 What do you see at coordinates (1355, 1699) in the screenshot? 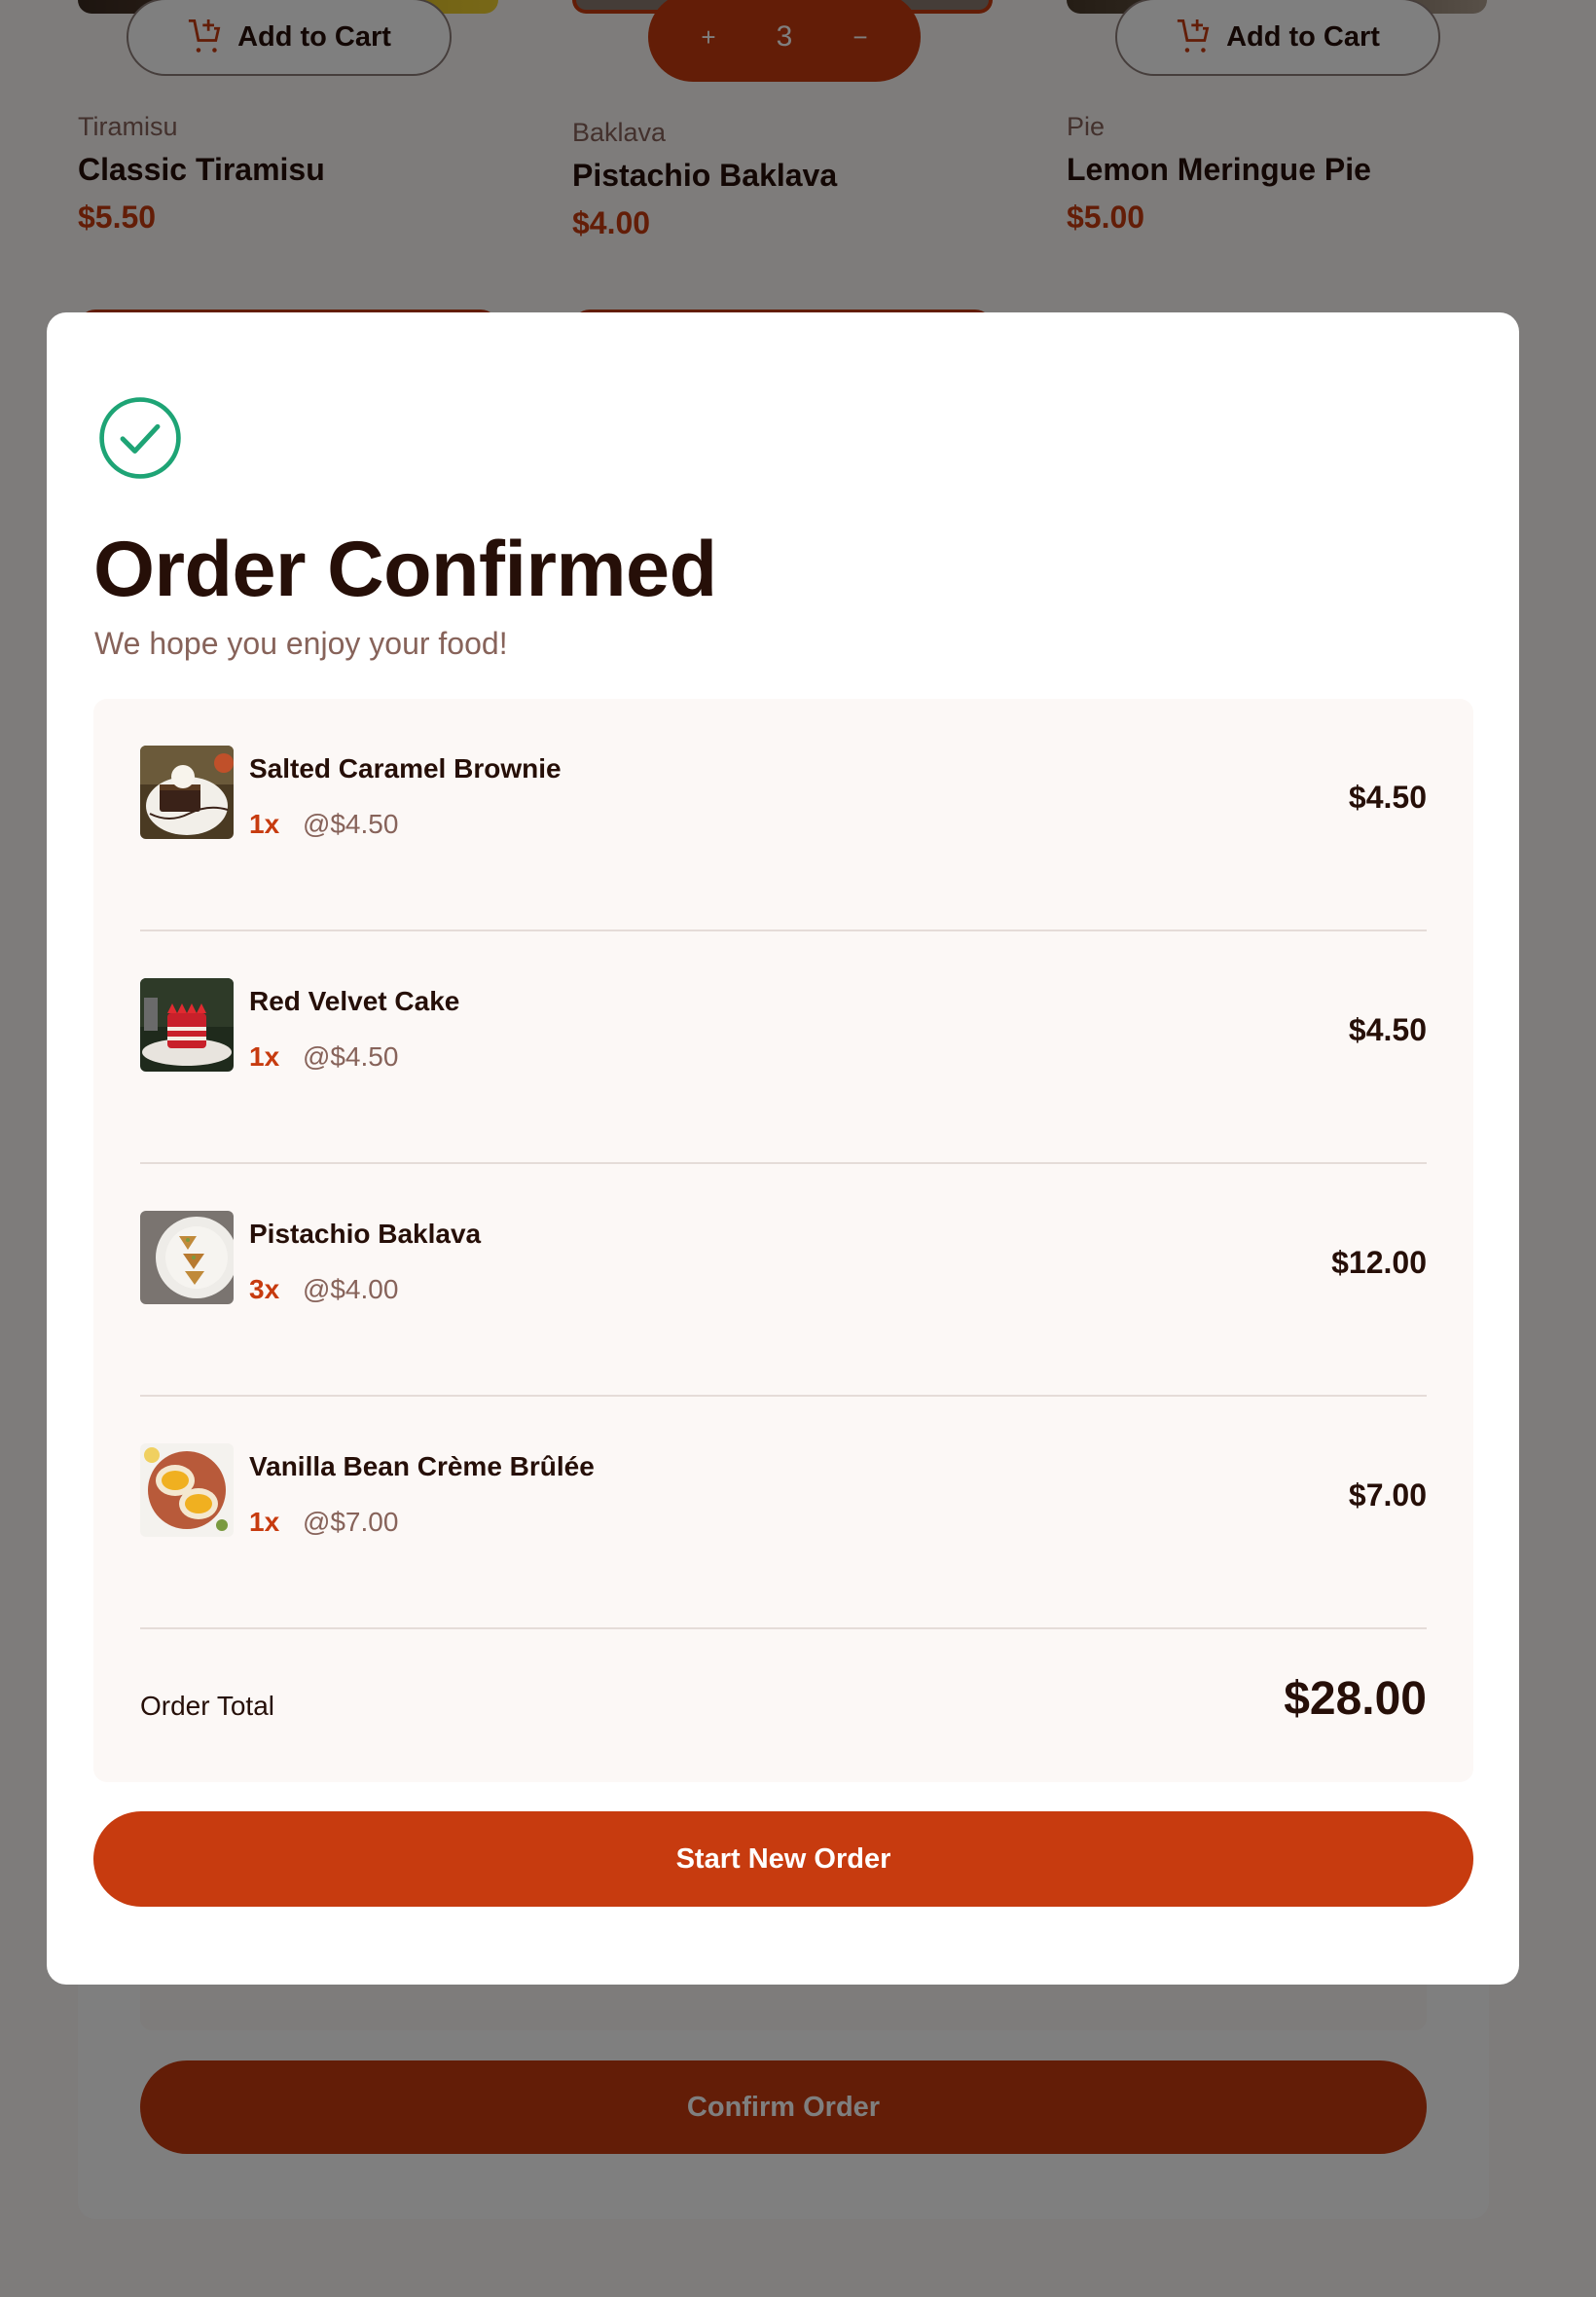
I see `order-total-value: $28.00` at bounding box center [1355, 1699].